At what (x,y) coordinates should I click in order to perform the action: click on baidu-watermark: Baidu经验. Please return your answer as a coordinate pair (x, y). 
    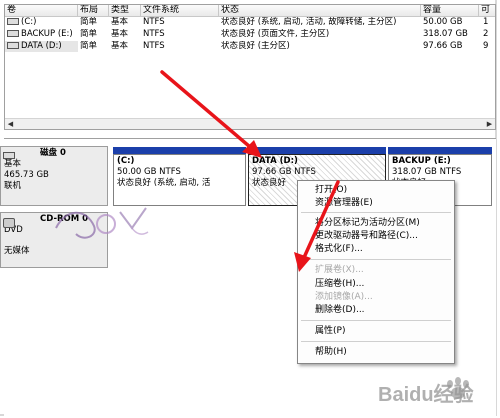
    Looking at the image, I should click on (437, 390).